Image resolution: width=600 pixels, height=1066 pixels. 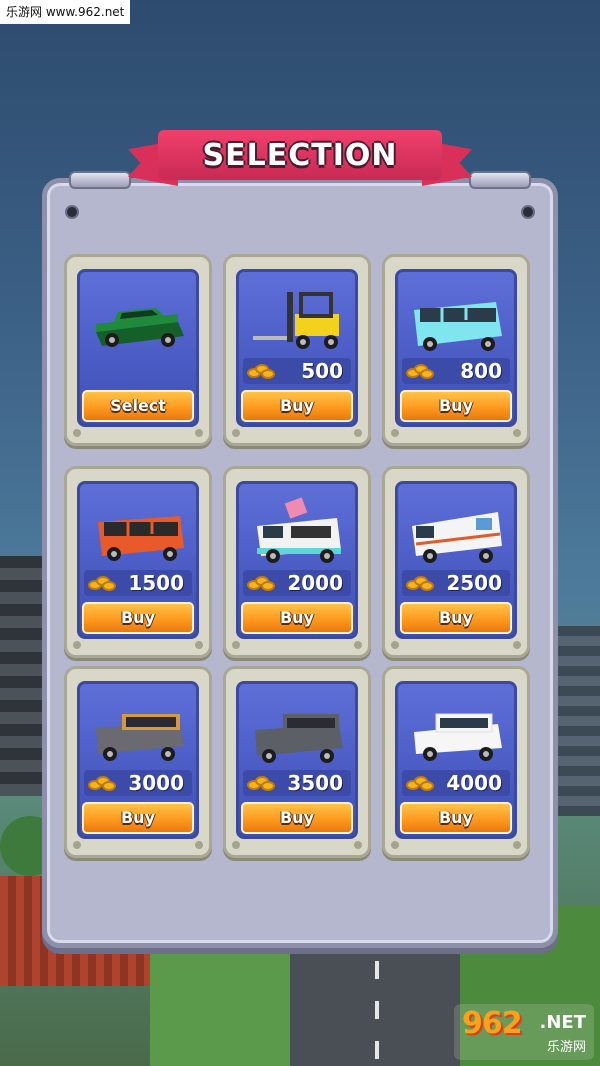 What do you see at coordinates (562, 1022) in the screenshot?
I see `watermark-logo-suffix: .NET` at bounding box center [562, 1022].